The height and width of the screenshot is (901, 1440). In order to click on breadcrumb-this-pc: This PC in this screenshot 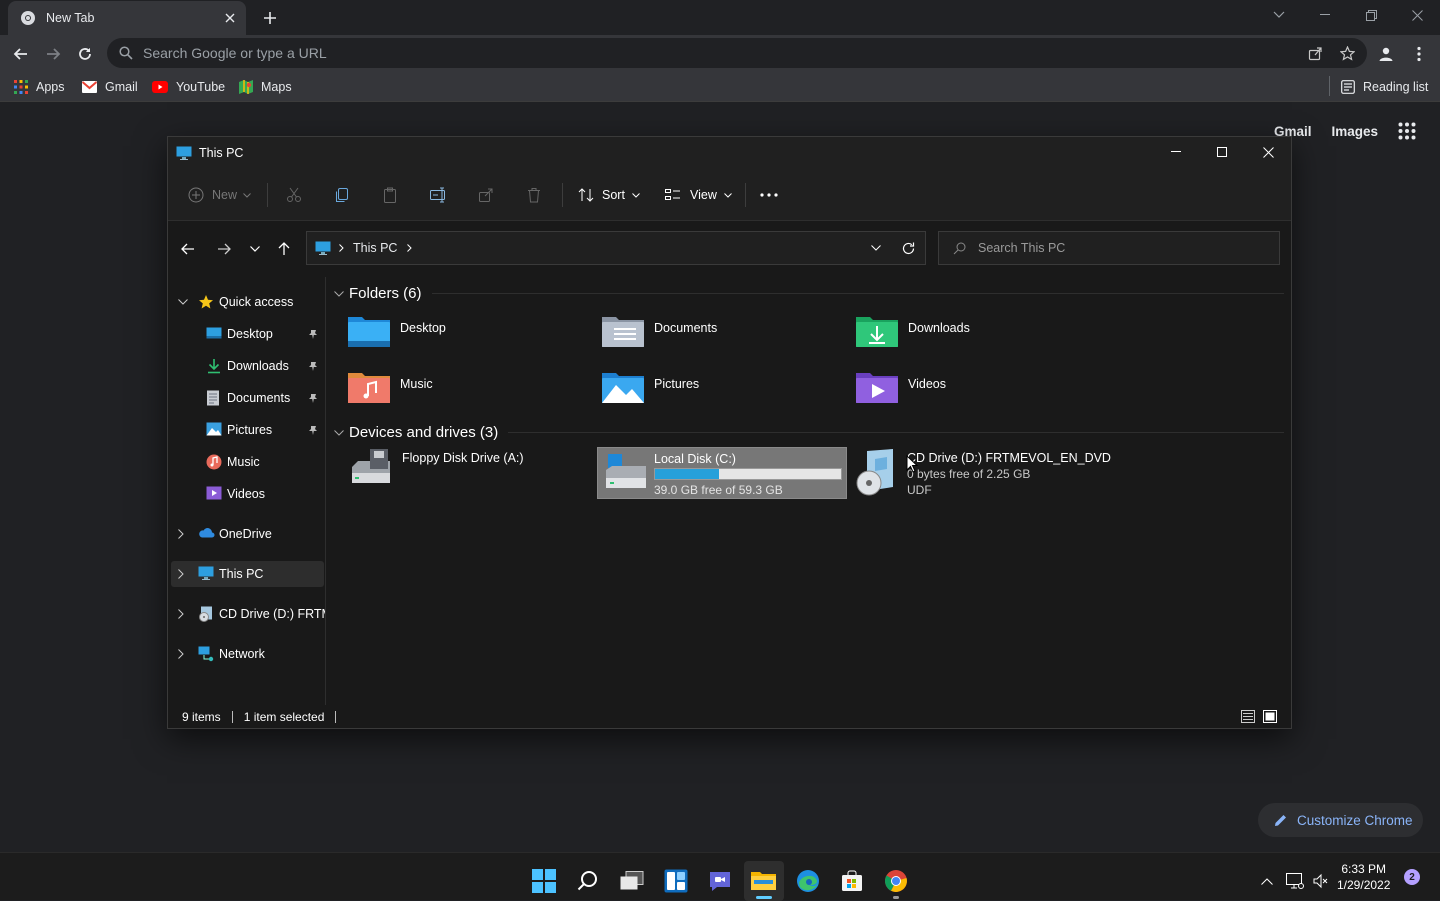, I will do `click(375, 248)`.